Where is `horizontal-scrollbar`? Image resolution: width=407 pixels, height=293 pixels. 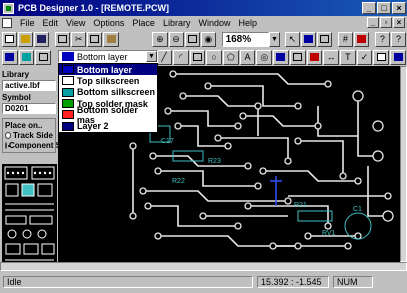 horizontal-scrollbar is located at coordinates (203, 266).